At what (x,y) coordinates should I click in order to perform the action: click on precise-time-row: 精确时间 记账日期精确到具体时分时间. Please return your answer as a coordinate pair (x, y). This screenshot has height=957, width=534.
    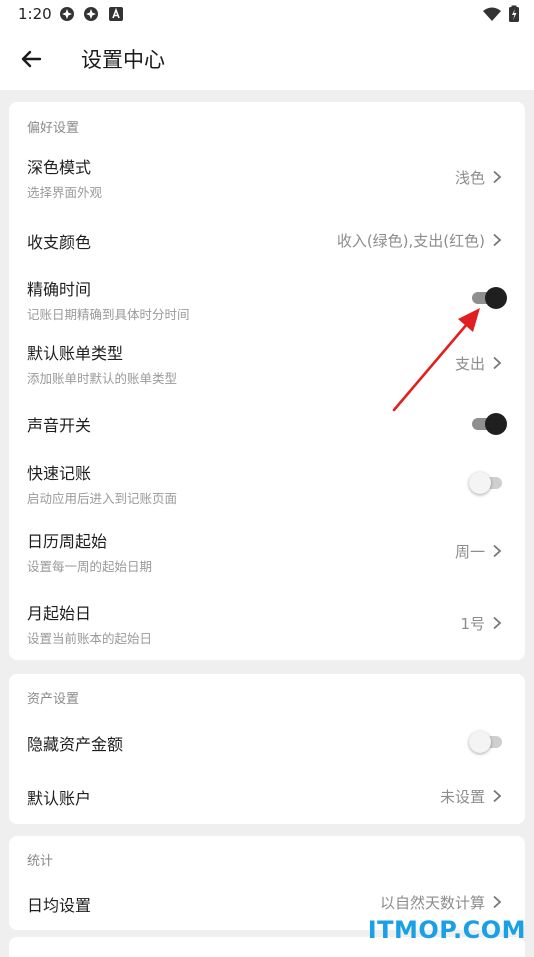
    Looking at the image, I should click on (267, 300).